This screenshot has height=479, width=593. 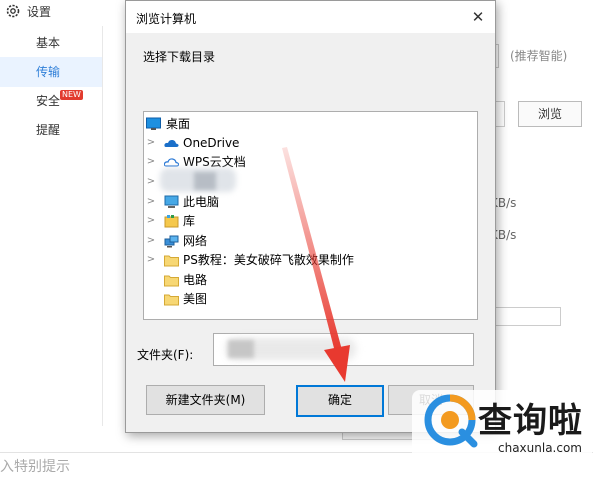 What do you see at coordinates (211, 143) in the screenshot?
I see `tree-item-label: OneDrive` at bounding box center [211, 143].